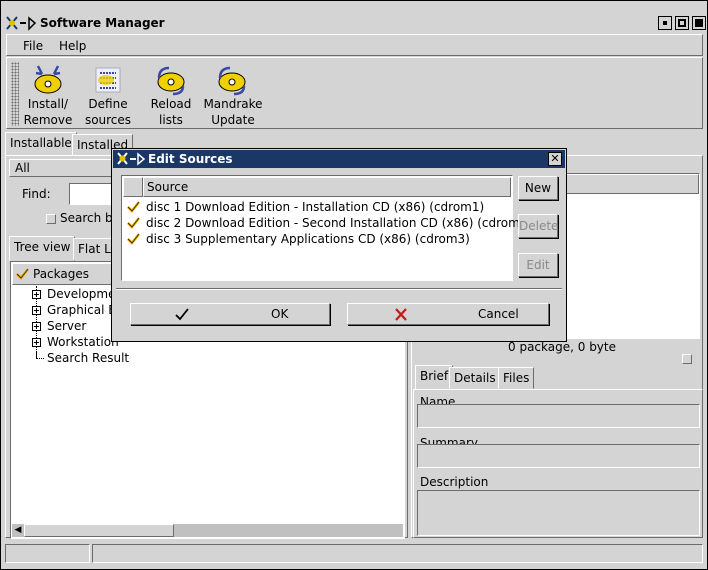 Image resolution: width=708 pixels, height=570 pixels. I want to click on close-window-button, so click(699, 23).